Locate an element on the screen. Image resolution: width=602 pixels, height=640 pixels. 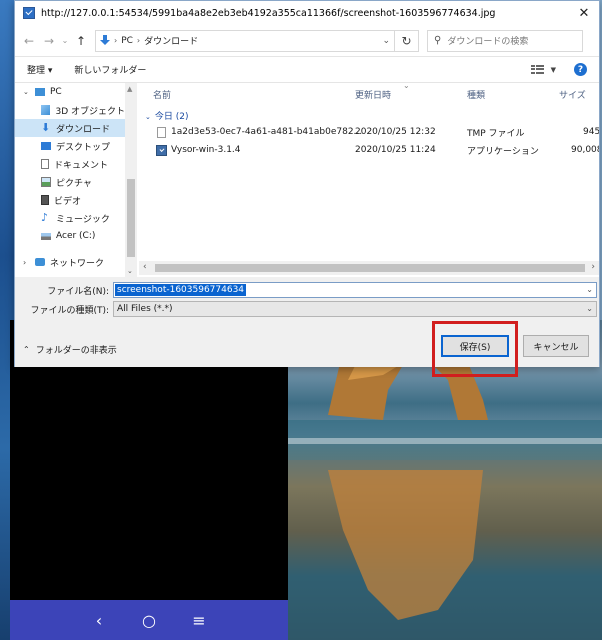
up-arrow-icon: ↑ is located at coordinates (81, 41).